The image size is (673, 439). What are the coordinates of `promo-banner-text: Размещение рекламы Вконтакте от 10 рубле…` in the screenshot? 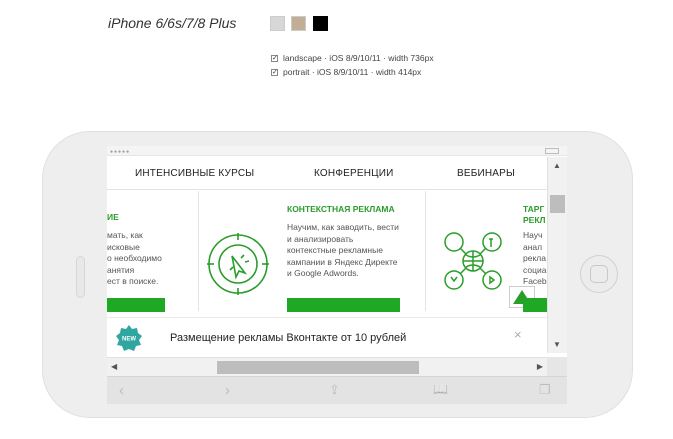 It's located at (288, 338).